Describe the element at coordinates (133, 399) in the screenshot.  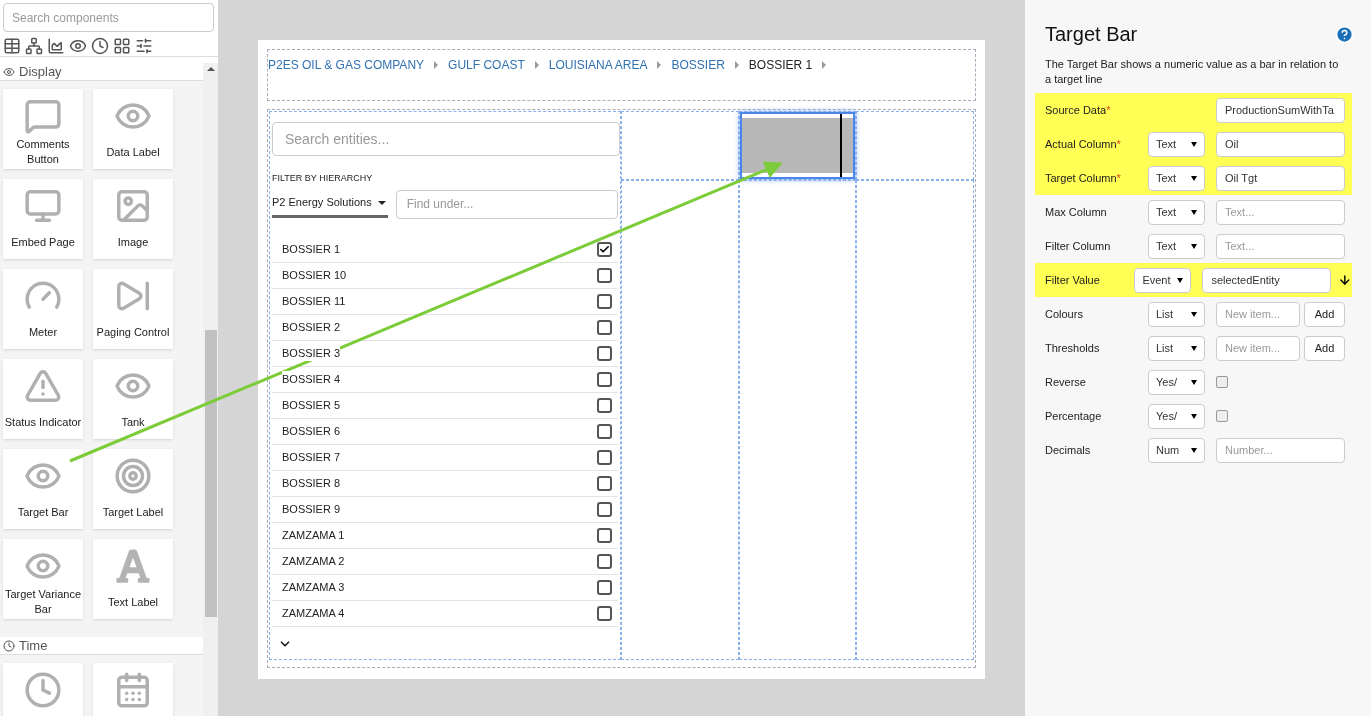
I see `component-tile: Tank` at that location.